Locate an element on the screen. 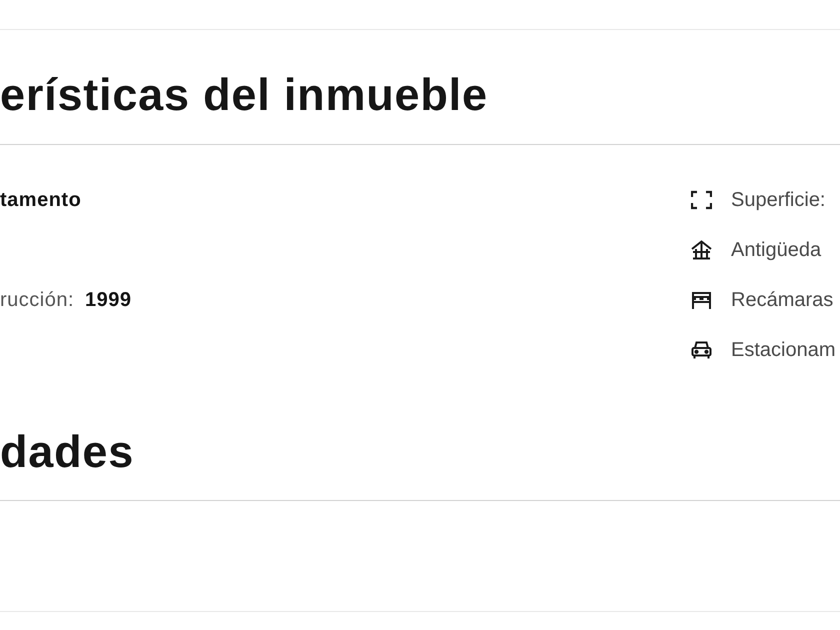 The height and width of the screenshot is (630, 840). feature-label: Recámaras is located at coordinates (782, 300).